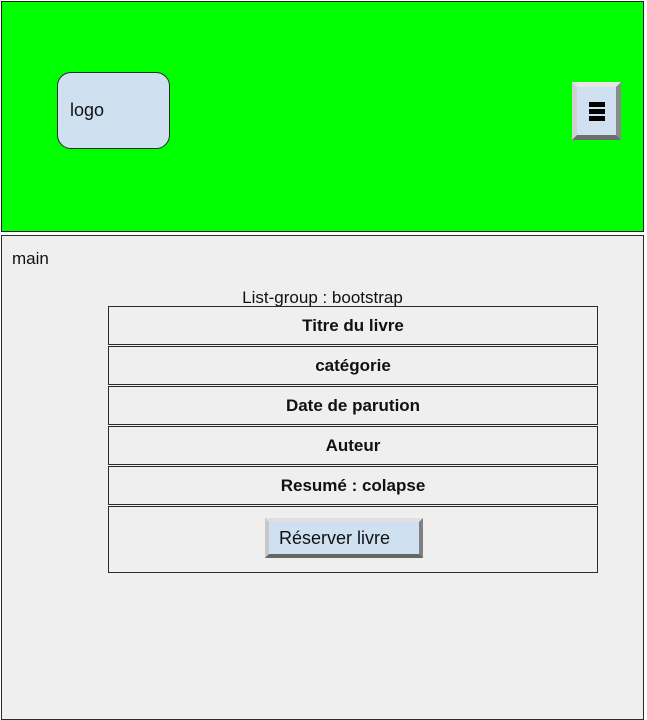 The image size is (647, 720). Describe the element at coordinates (30, 258) in the screenshot. I see `main-label: main` at that location.